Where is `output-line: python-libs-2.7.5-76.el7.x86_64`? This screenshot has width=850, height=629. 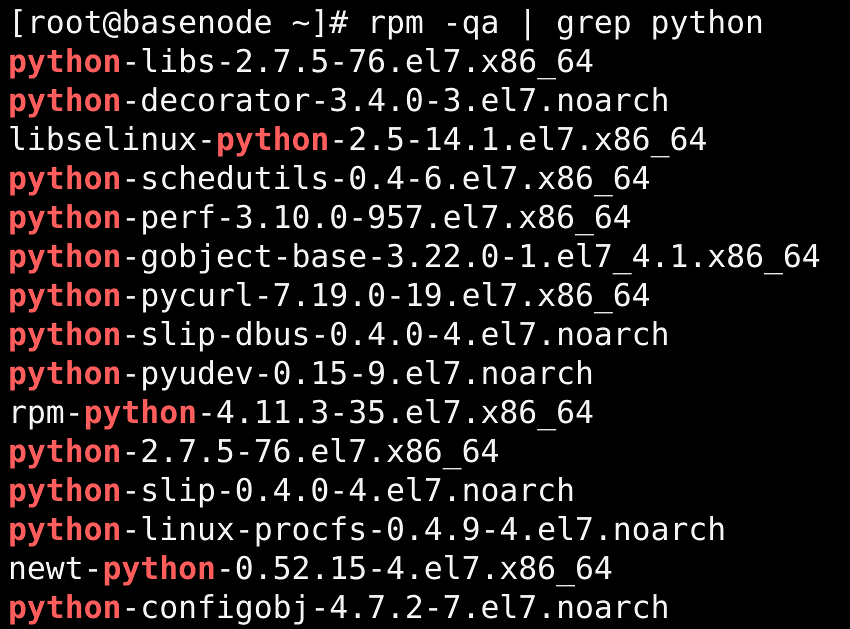
output-line: python-libs-2.7.5-76.el7.x86_64 is located at coordinates (301, 62).